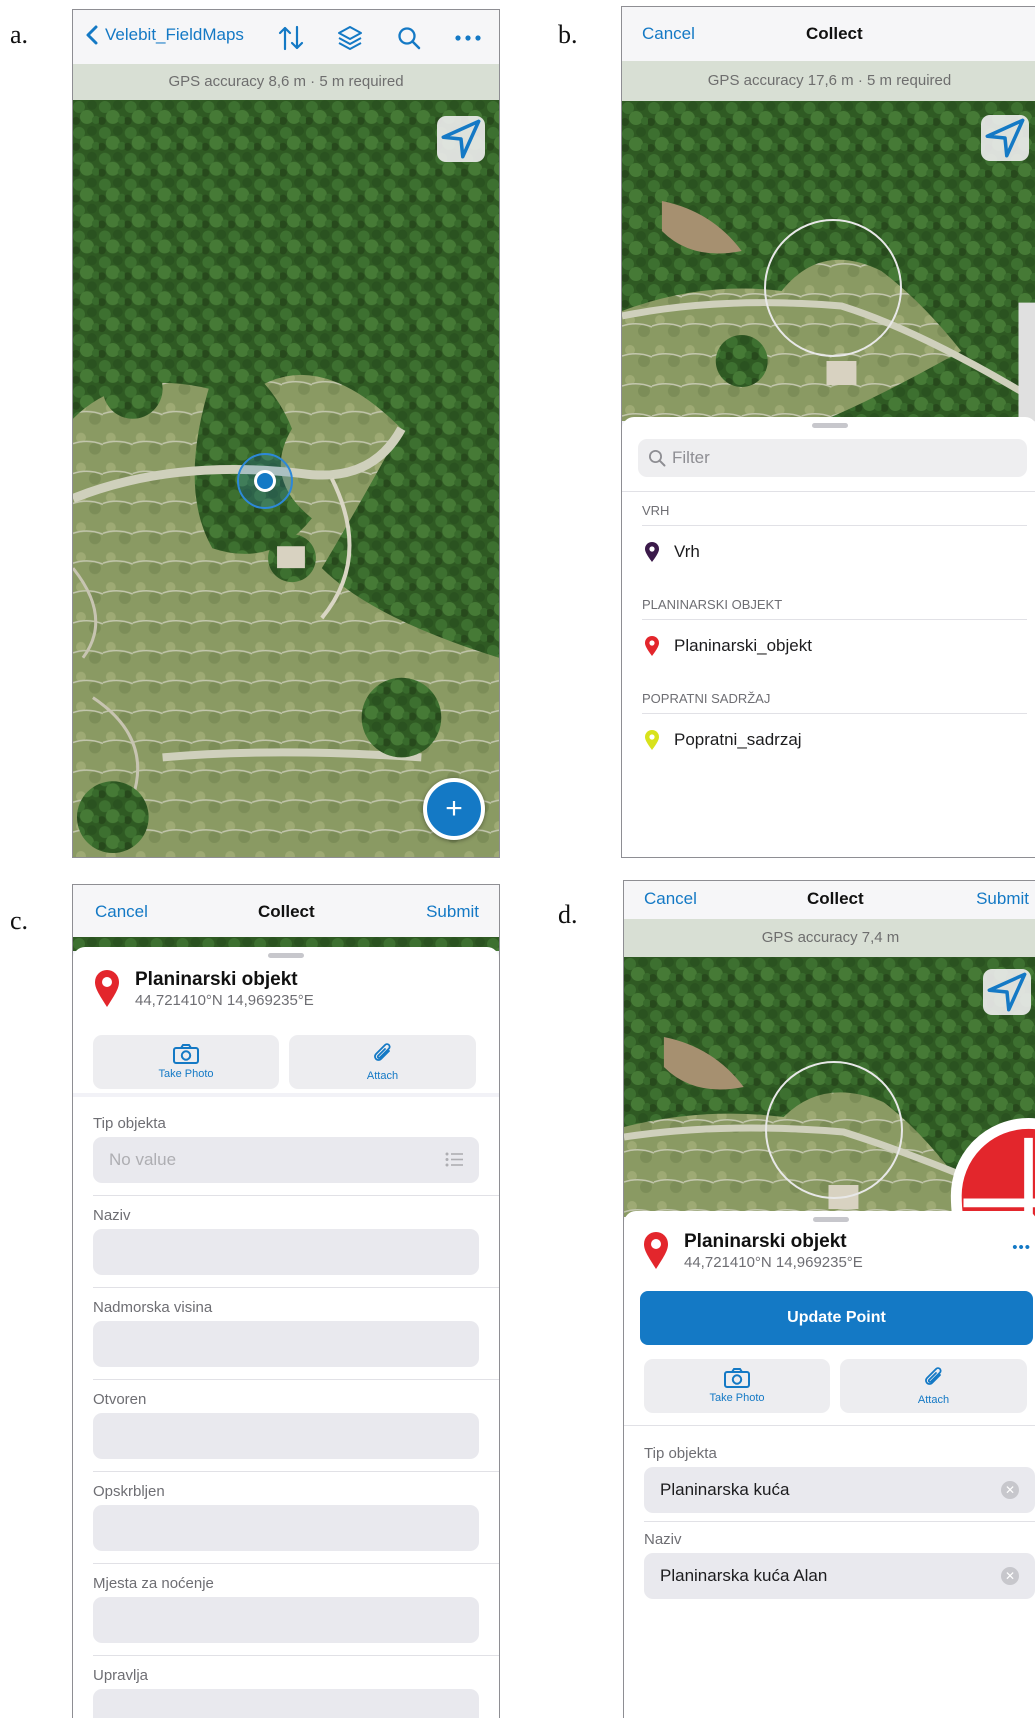  I want to click on tip-objekta-field: Planinarska kuća ✕, so click(839, 1490).